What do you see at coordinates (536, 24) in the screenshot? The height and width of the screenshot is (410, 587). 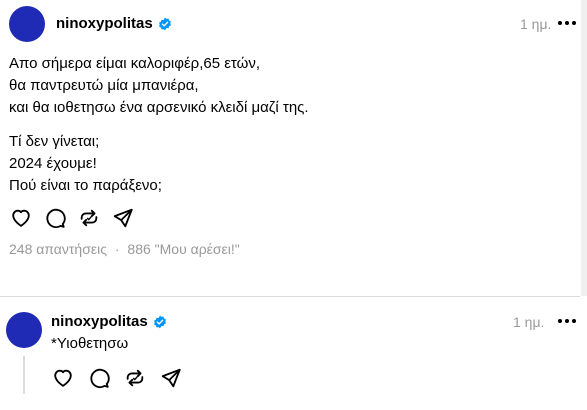 I see `post-time: 1 ημ.` at bounding box center [536, 24].